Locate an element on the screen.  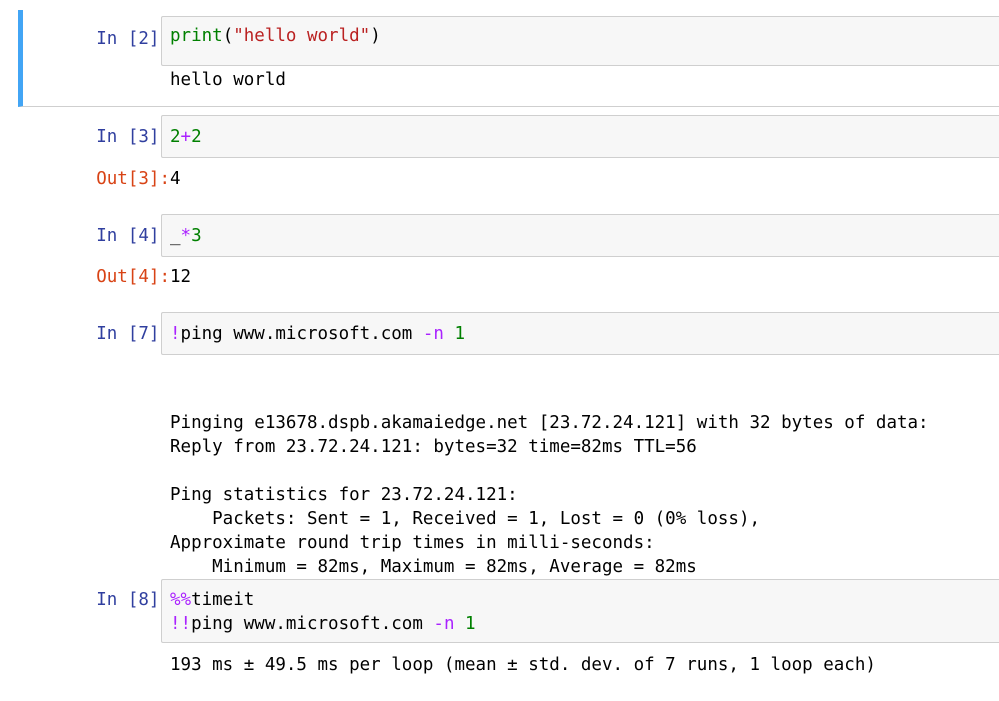
output-prompt: Out[3]: is located at coordinates (133, 179).